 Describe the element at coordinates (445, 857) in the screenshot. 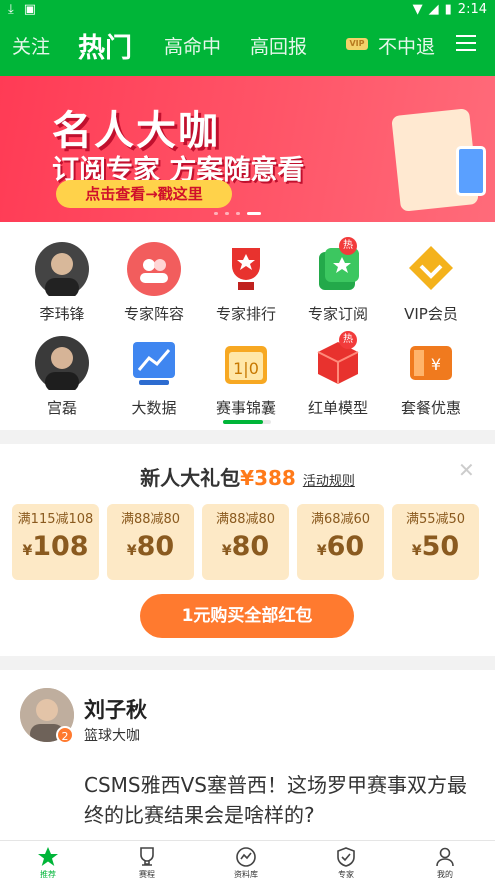

I see `user-icon` at that location.